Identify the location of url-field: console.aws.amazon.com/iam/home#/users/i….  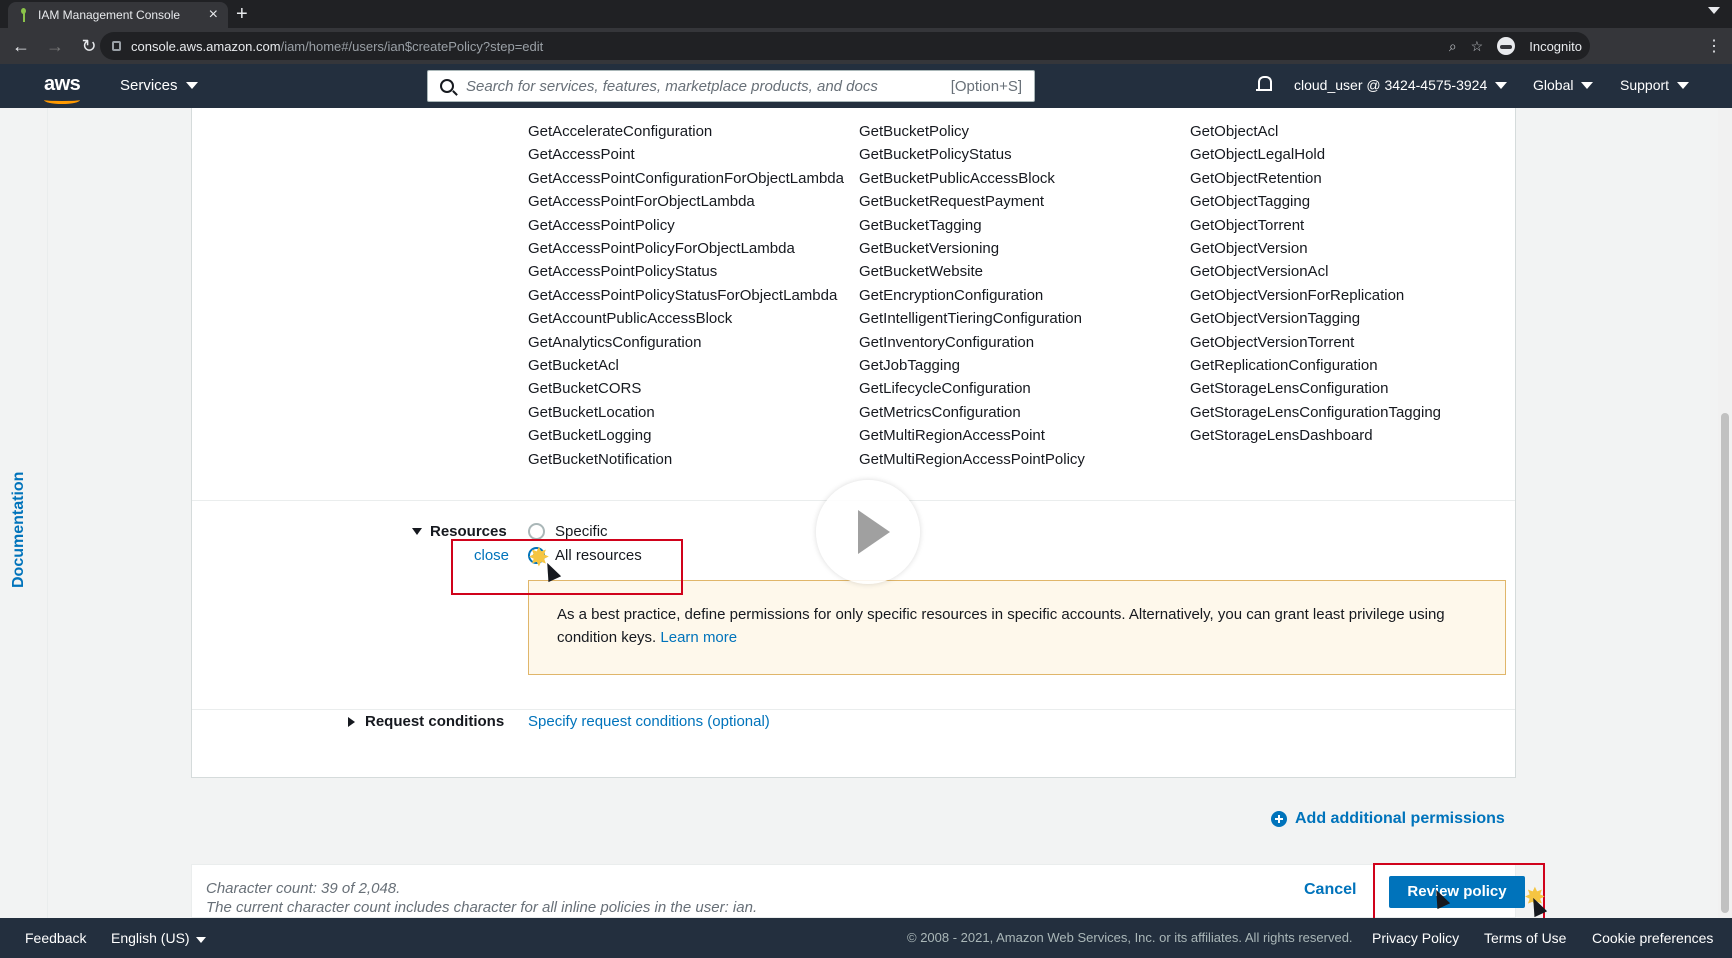
(845, 46).